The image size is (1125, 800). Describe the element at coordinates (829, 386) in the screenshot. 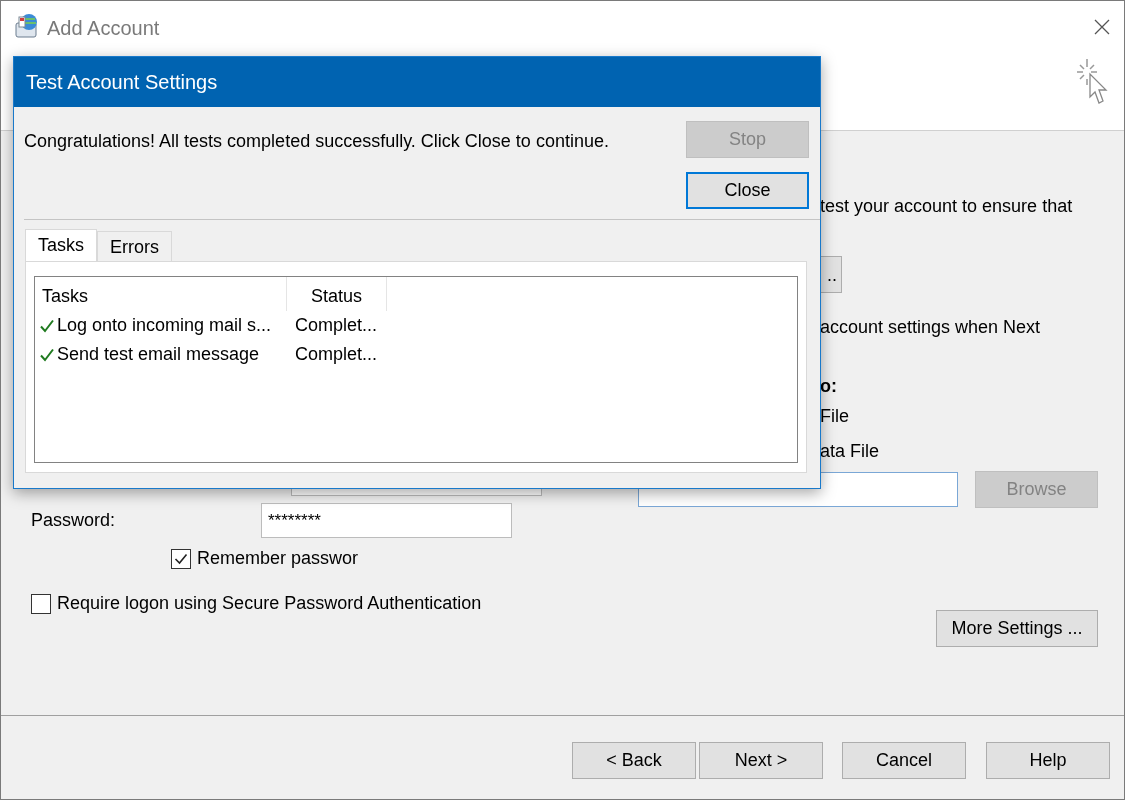

I see `section-heading: o:` at that location.